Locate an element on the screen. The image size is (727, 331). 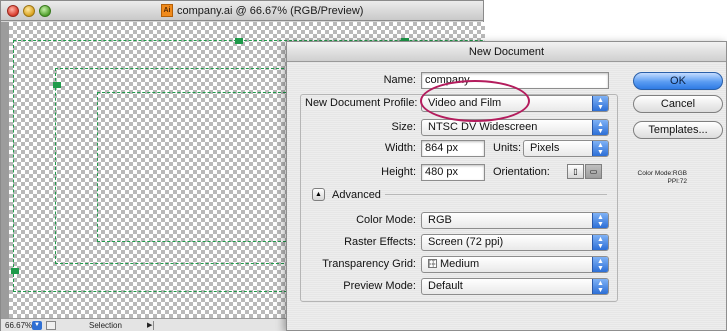
height-label: Height: is located at coordinates (398, 172).